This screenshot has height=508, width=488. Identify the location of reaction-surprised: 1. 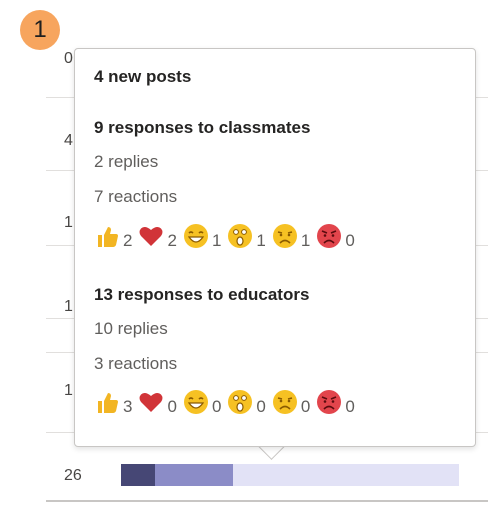
(246, 236).